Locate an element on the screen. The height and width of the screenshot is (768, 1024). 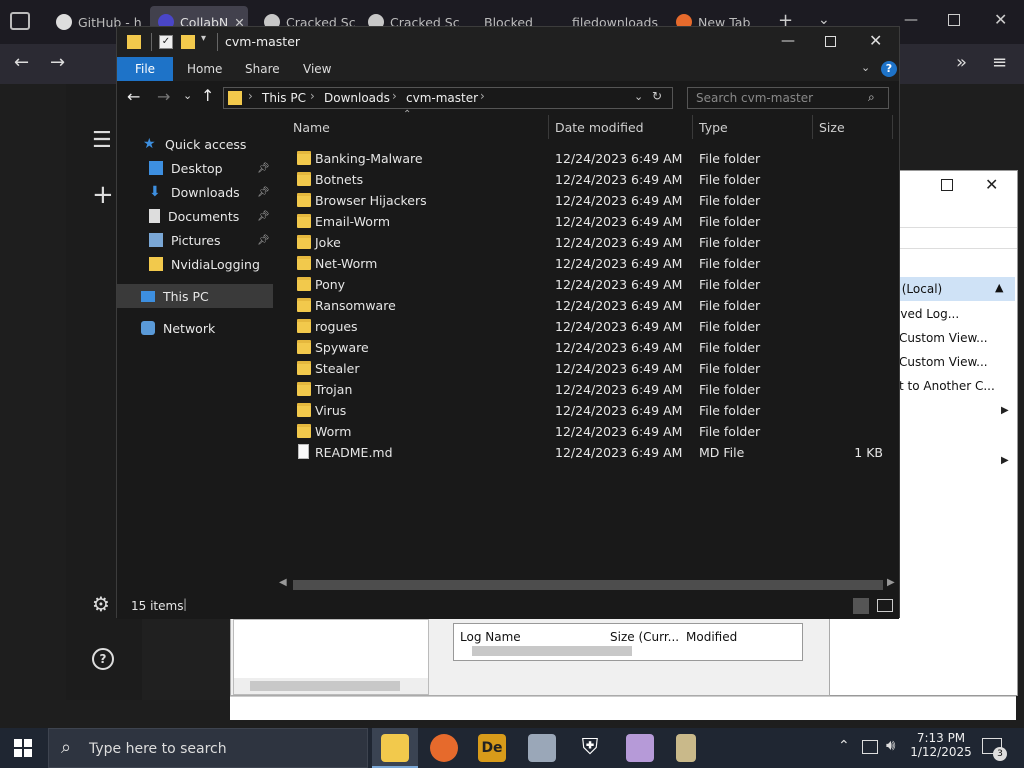
nav-nvidialogging: NvidiaLogging is located at coordinates (195, 264).